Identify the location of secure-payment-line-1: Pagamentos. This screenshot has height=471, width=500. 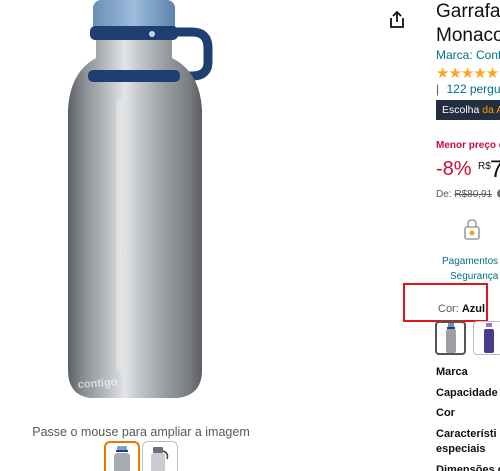
(470, 261).